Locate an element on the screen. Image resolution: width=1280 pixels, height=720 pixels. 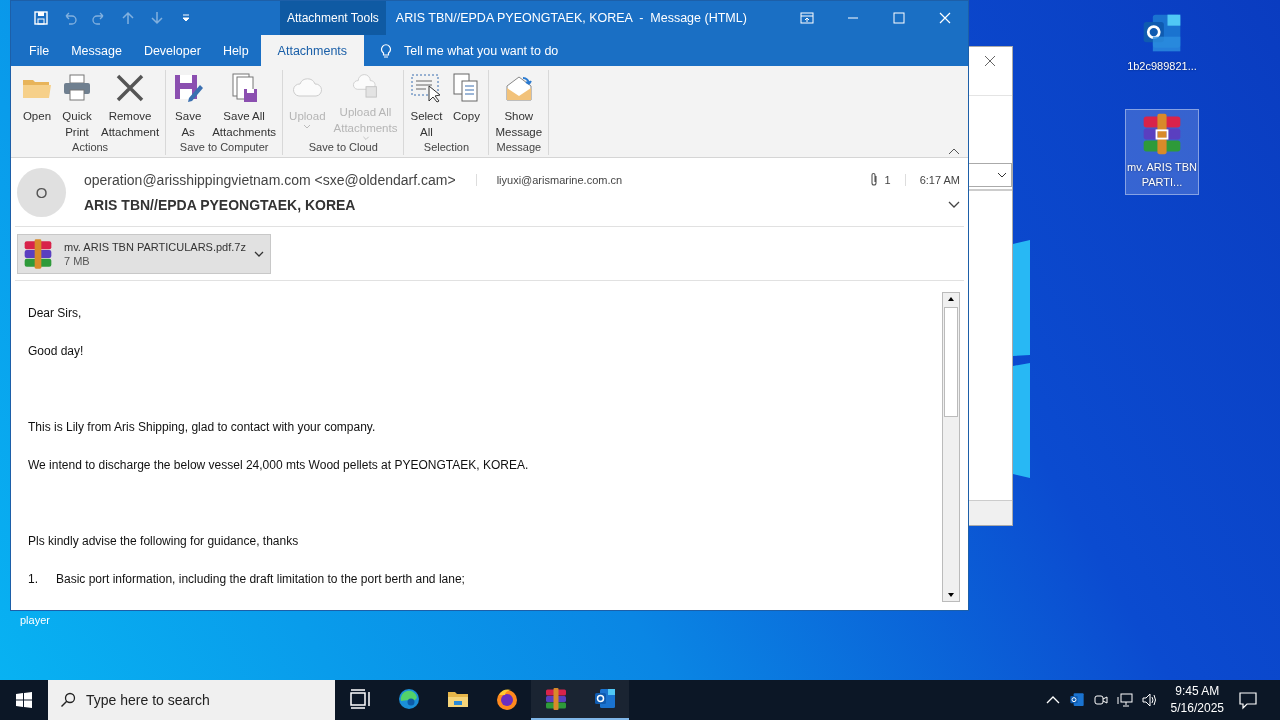
paragraph: Dear Sirs, is located at coordinates (55, 313).